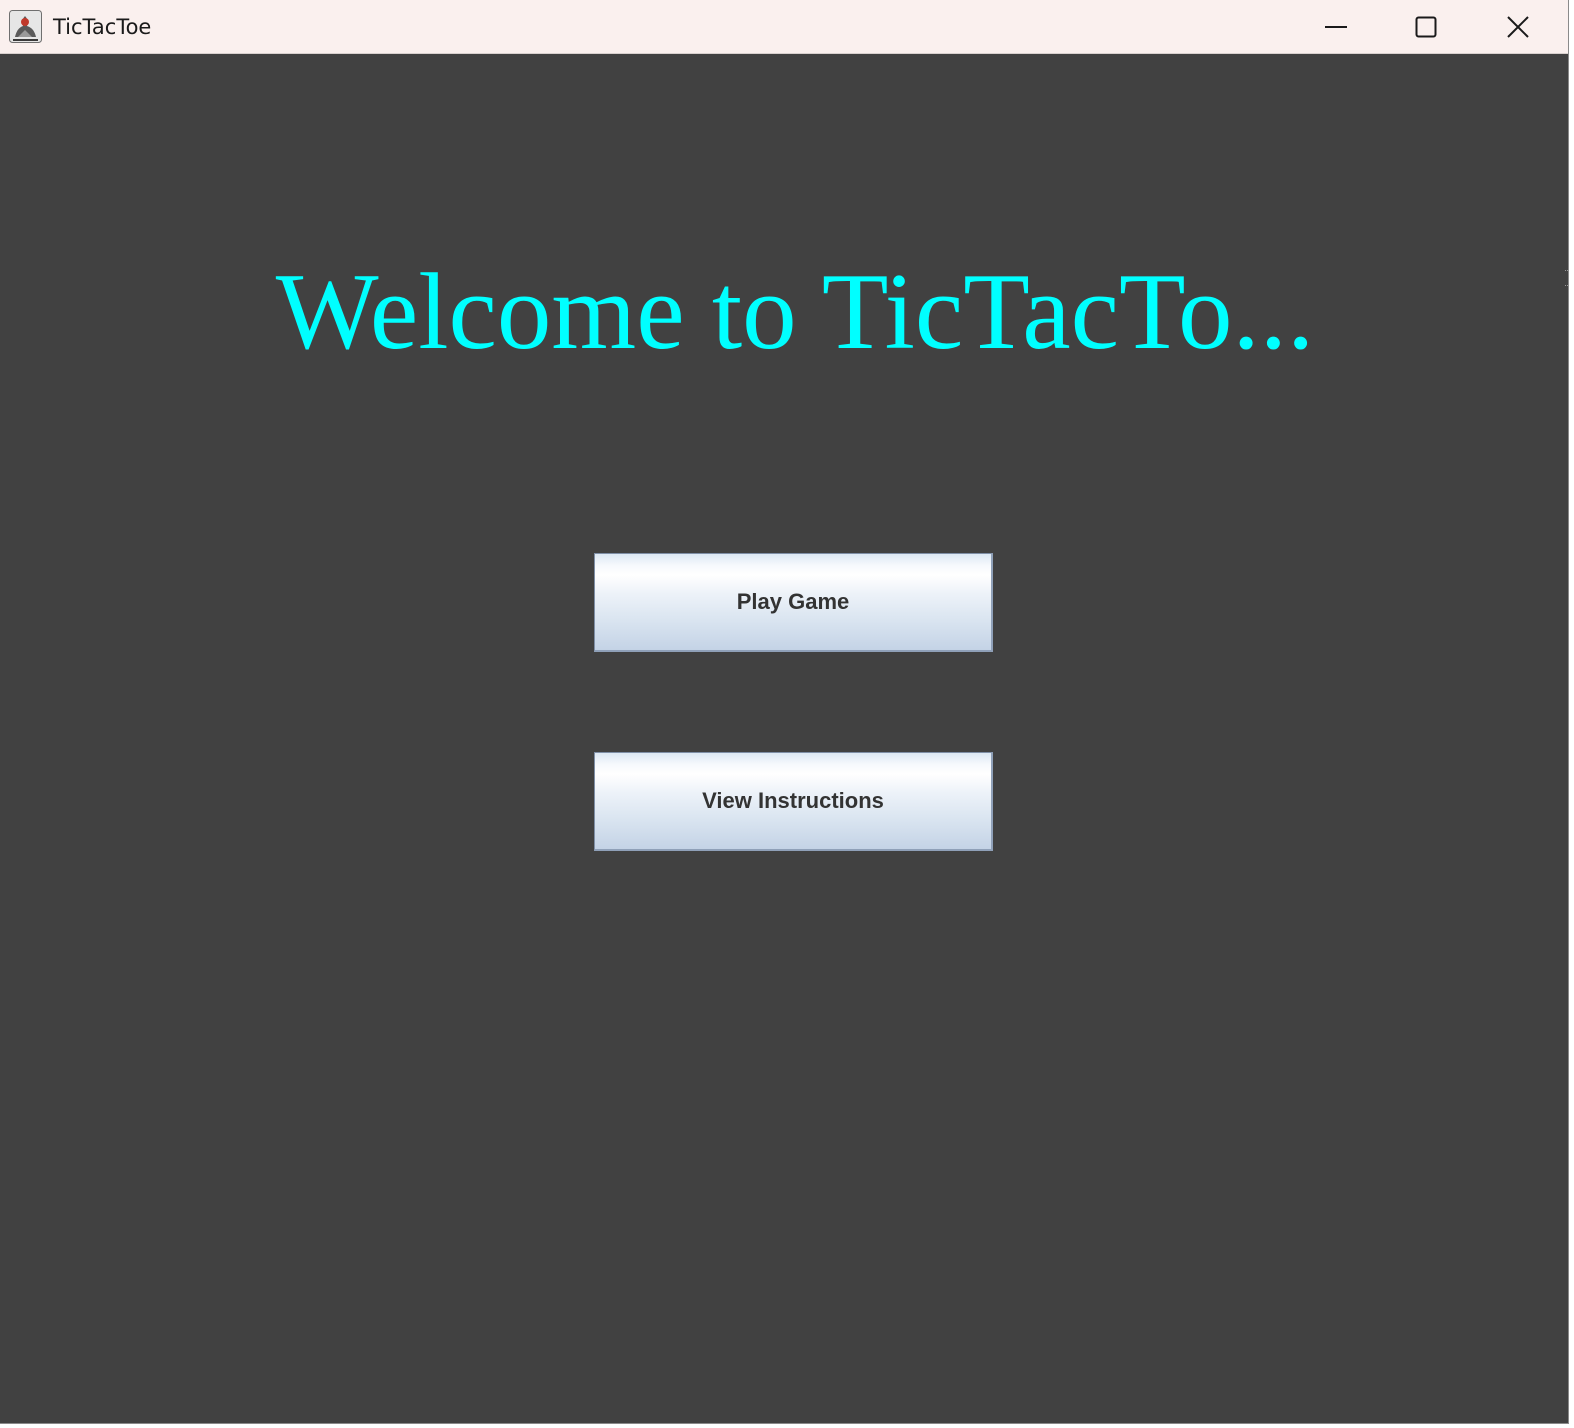  I want to click on play-game-button: Play Game, so click(793, 602).